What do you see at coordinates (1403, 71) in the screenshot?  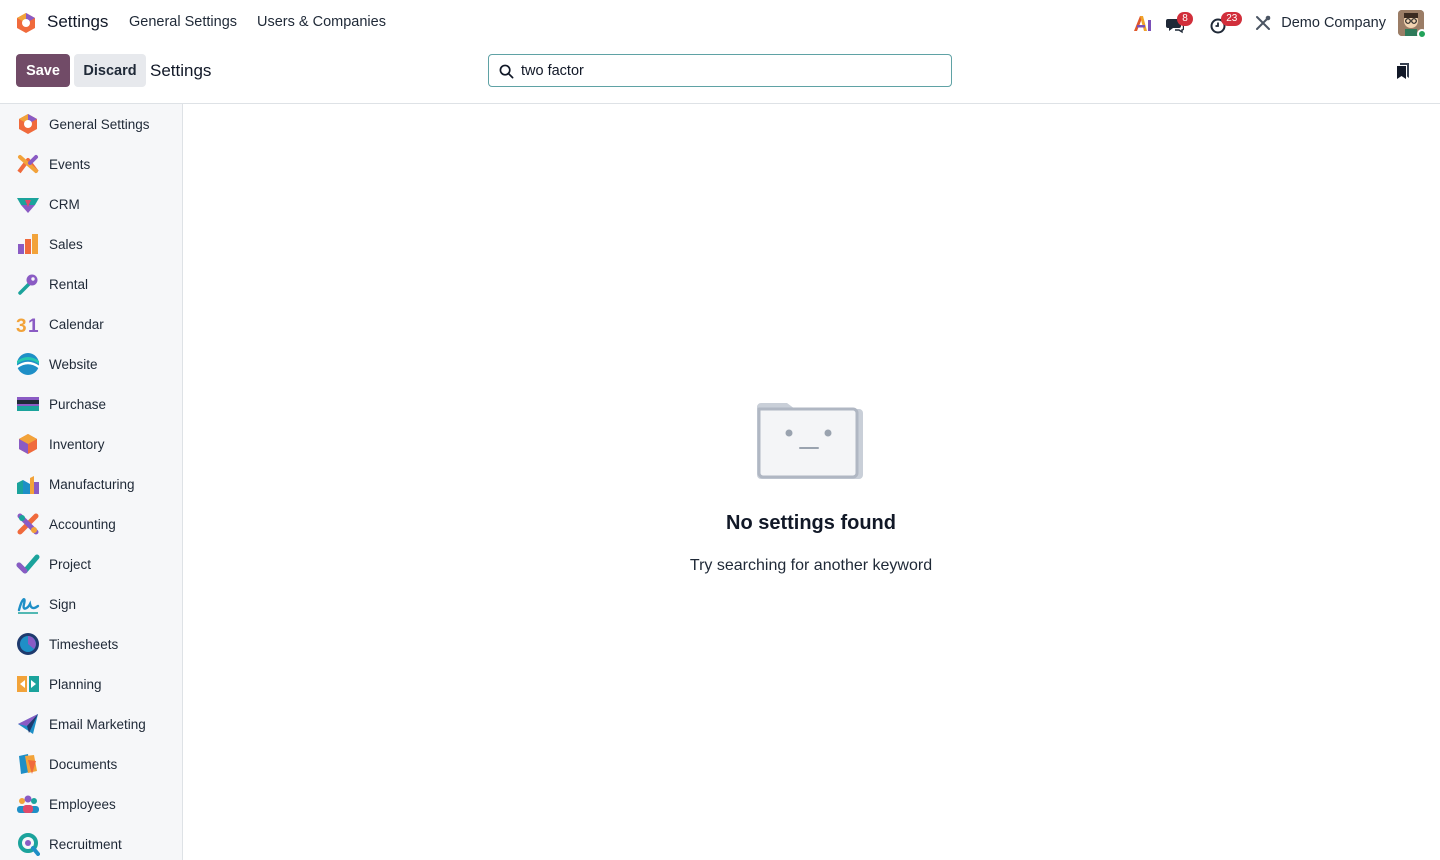 I see `bookmark-icon` at bounding box center [1403, 71].